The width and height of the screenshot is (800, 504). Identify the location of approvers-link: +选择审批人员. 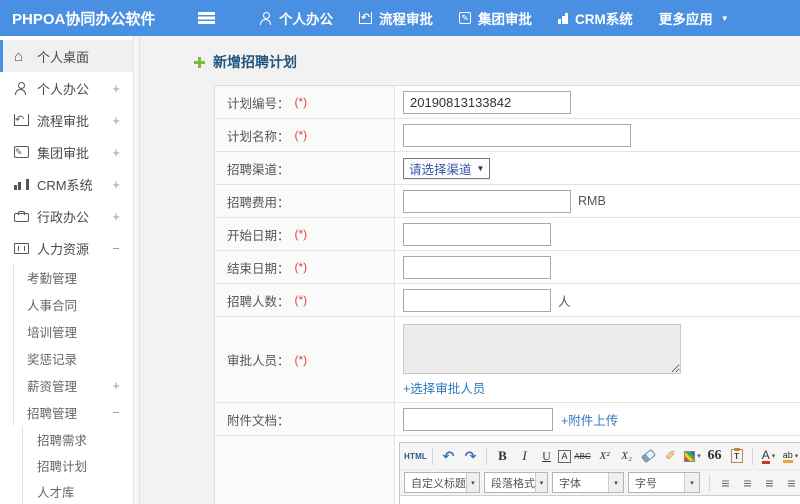
(444, 387).